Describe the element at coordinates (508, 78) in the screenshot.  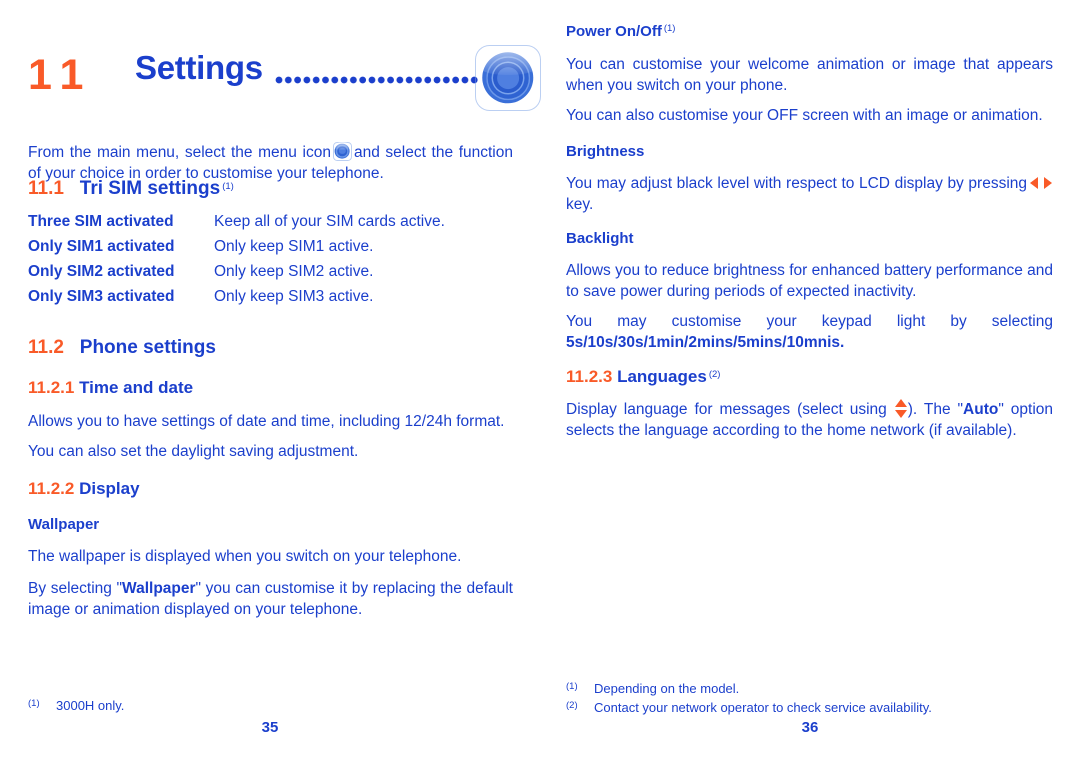
I see `settings-app-icon` at that location.